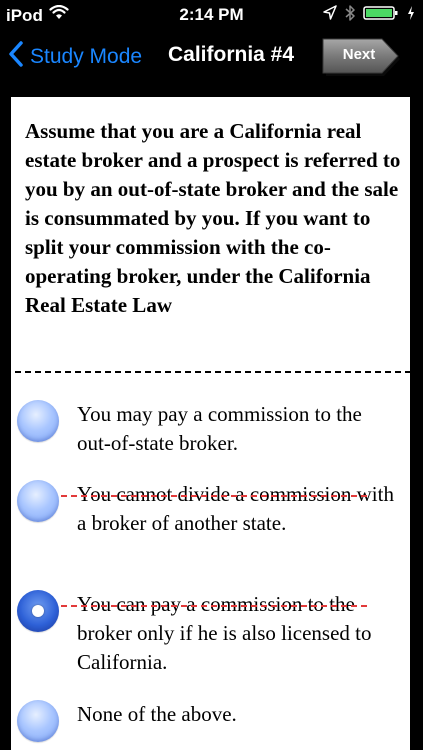 This screenshot has height=750, width=423. Describe the element at coordinates (212, 372) in the screenshot. I see `question-divider` at that location.